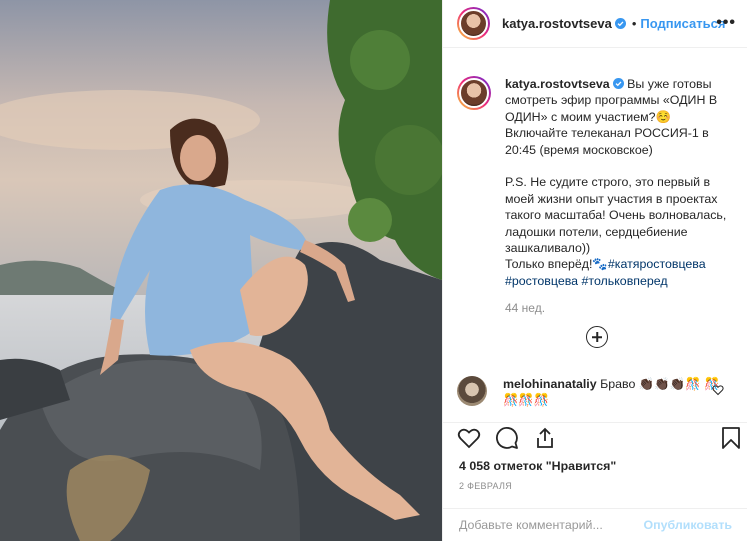  I want to click on post-header: katya.rostovtseva • Подписаться •••, so click(595, 24).